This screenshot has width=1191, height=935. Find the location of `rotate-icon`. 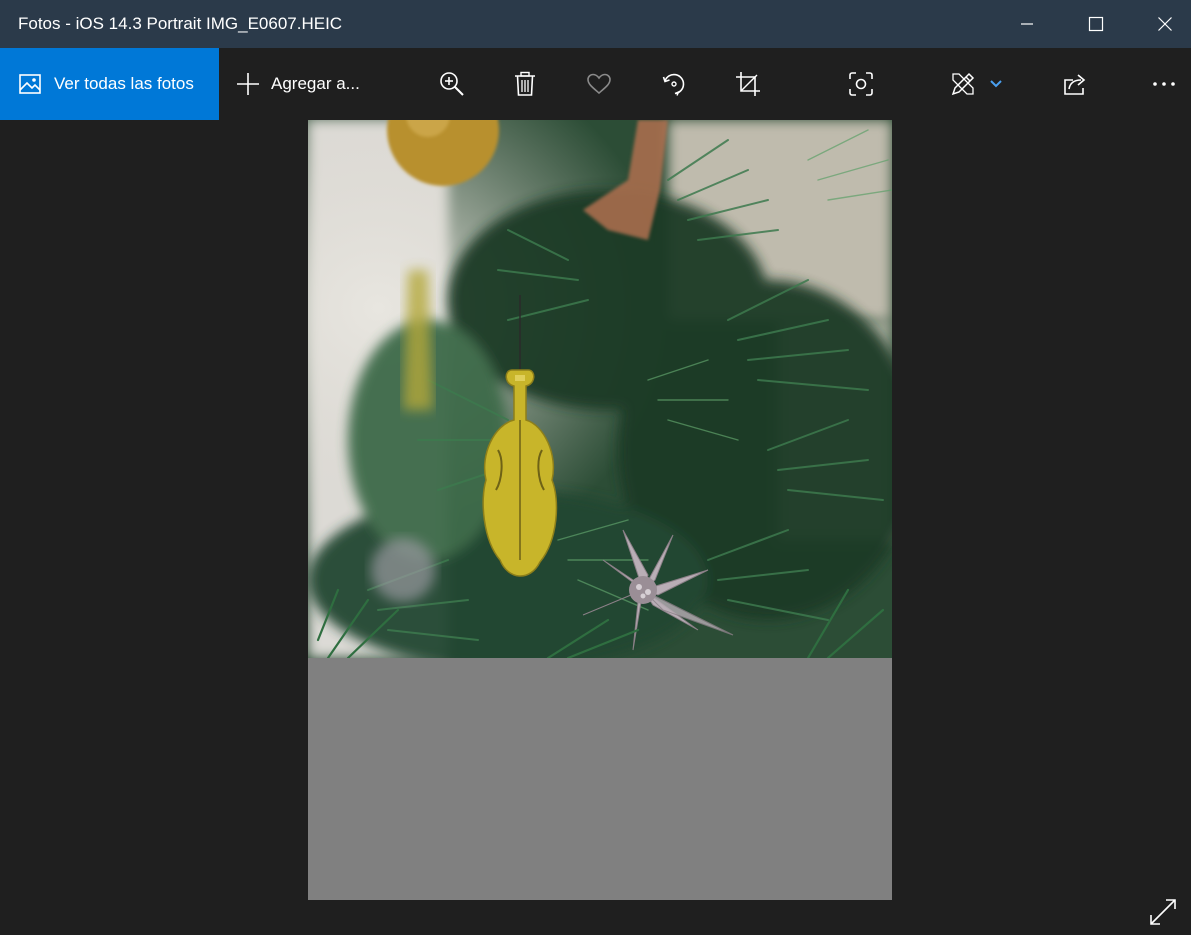

rotate-icon is located at coordinates (673, 84).